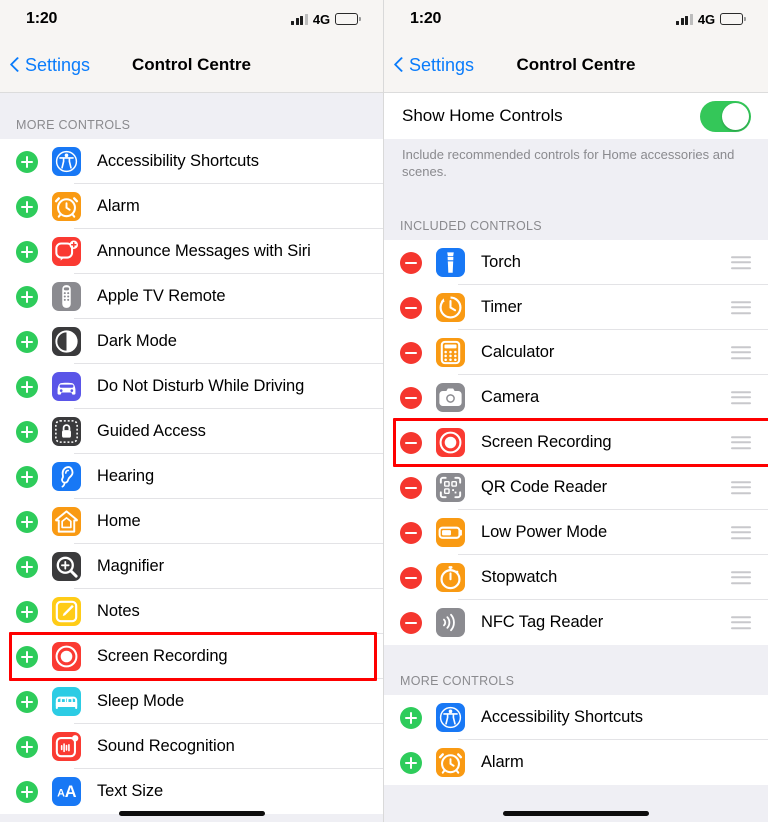 This screenshot has height=822, width=768. Describe the element at coordinates (66, 341) in the screenshot. I see `dark-mode-icon` at that location.